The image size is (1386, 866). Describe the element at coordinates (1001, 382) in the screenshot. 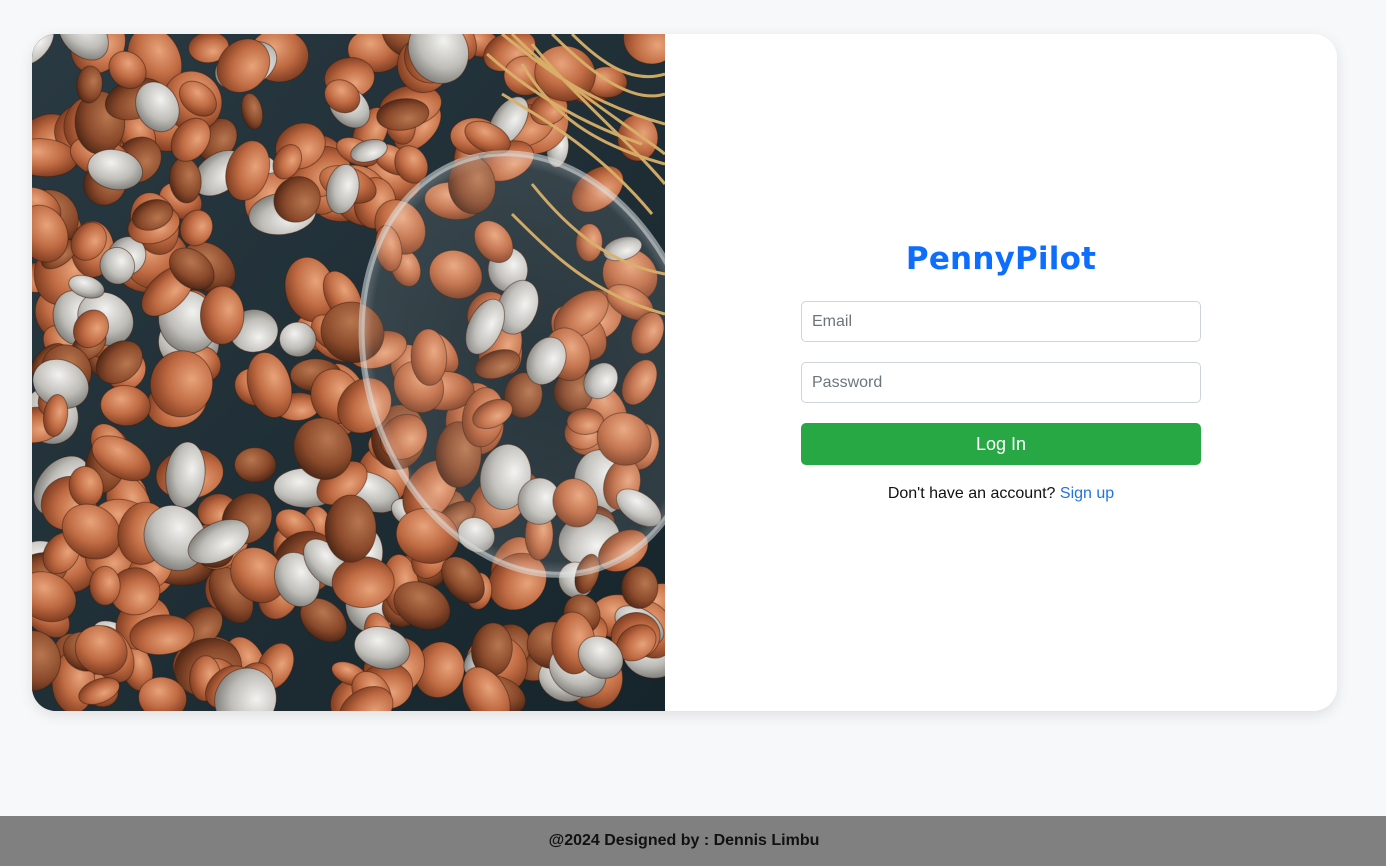

I see `password-input` at that location.